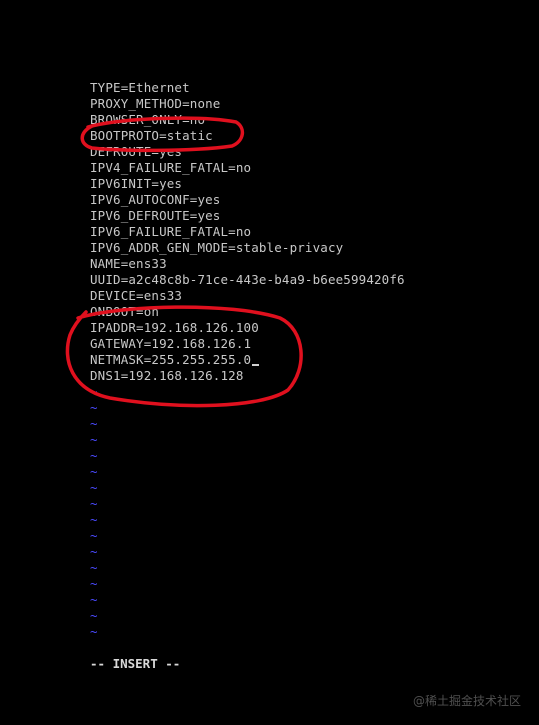 This screenshot has height=725, width=539. Describe the element at coordinates (171, 167) in the screenshot. I see `config-line-ipv4-failure-fatal: IPV4_FAILURE_FATAL=no` at that location.